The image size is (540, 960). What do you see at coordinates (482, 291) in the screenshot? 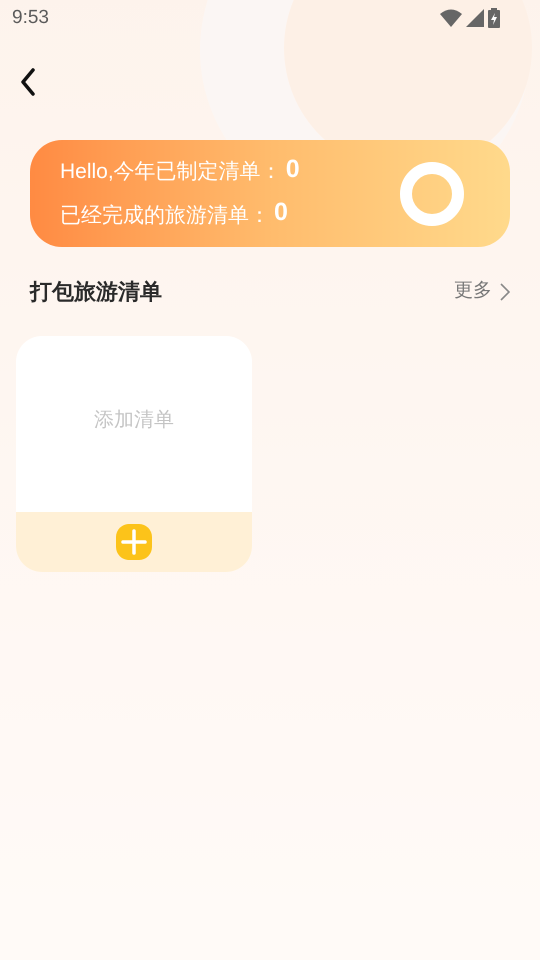
I see `more-link: 更多` at bounding box center [482, 291].